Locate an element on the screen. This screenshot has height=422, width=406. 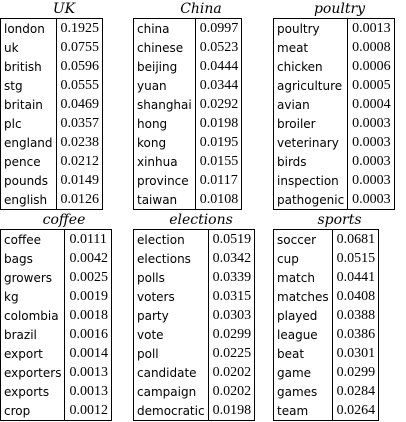
word-probability: 0.0126 is located at coordinates (80, 199).